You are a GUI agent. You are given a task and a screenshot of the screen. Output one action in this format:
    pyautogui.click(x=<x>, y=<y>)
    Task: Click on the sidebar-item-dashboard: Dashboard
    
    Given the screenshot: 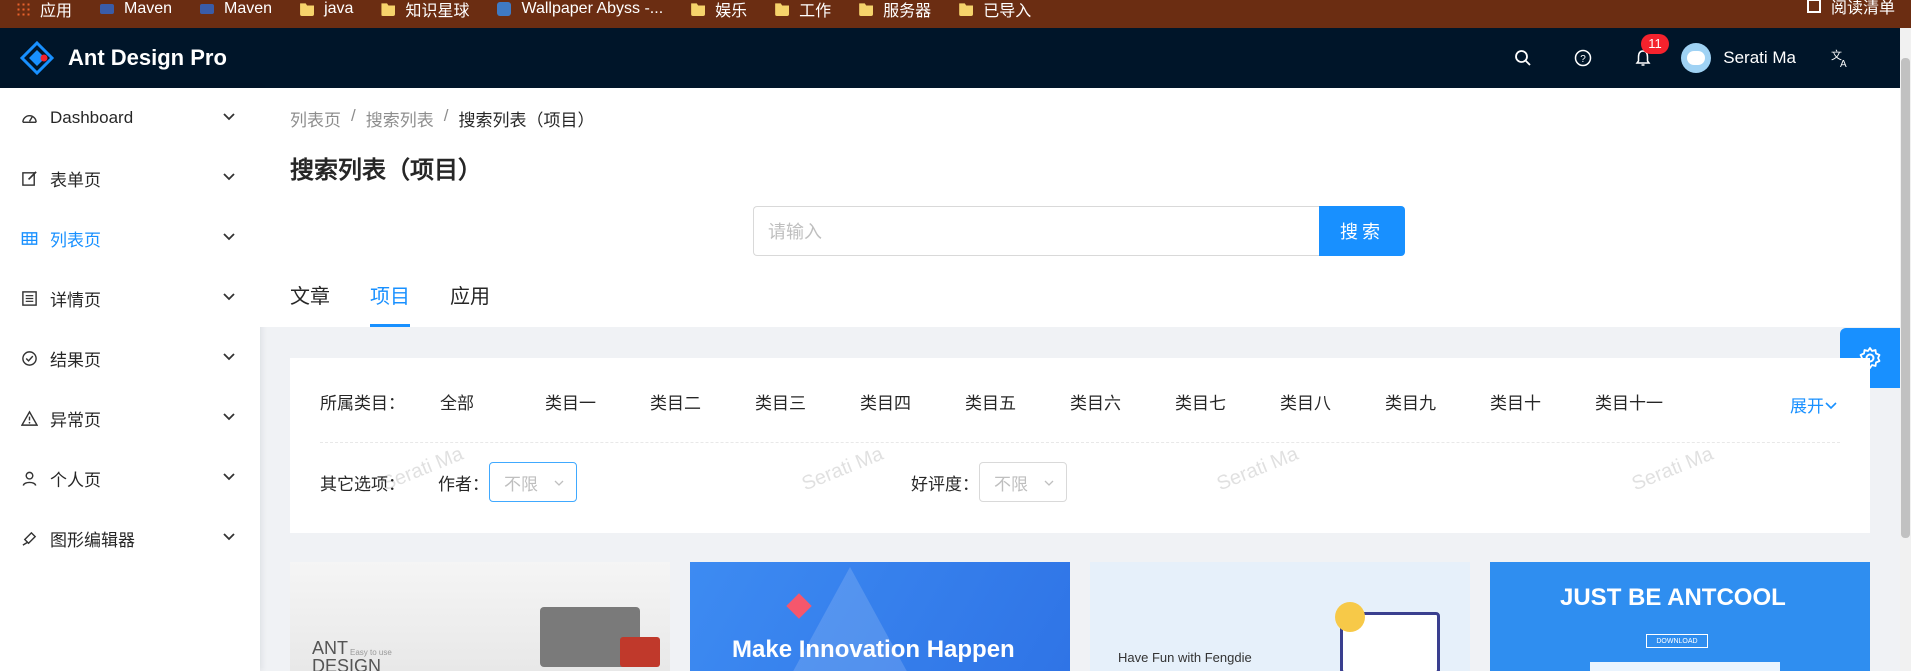 What is the action you would take?
    pyautogui.click(x=130, y=118)
    